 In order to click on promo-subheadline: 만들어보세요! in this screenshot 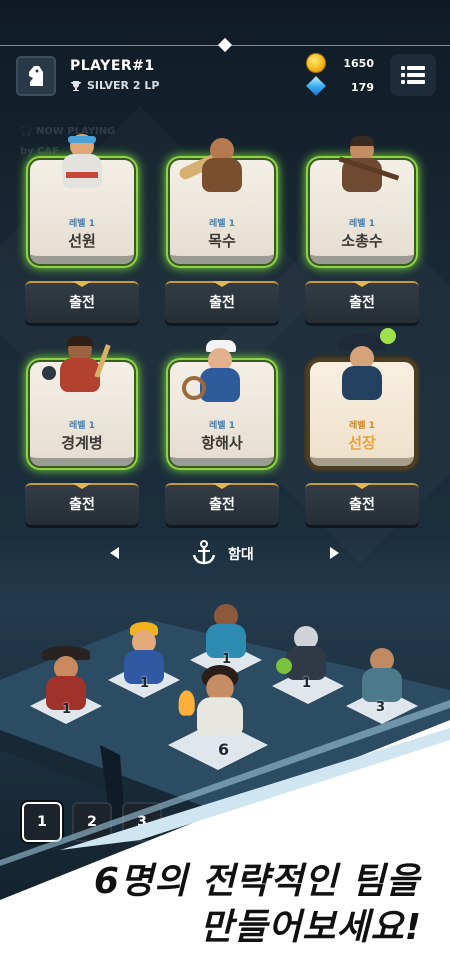, I will do `click(310, 927)`.